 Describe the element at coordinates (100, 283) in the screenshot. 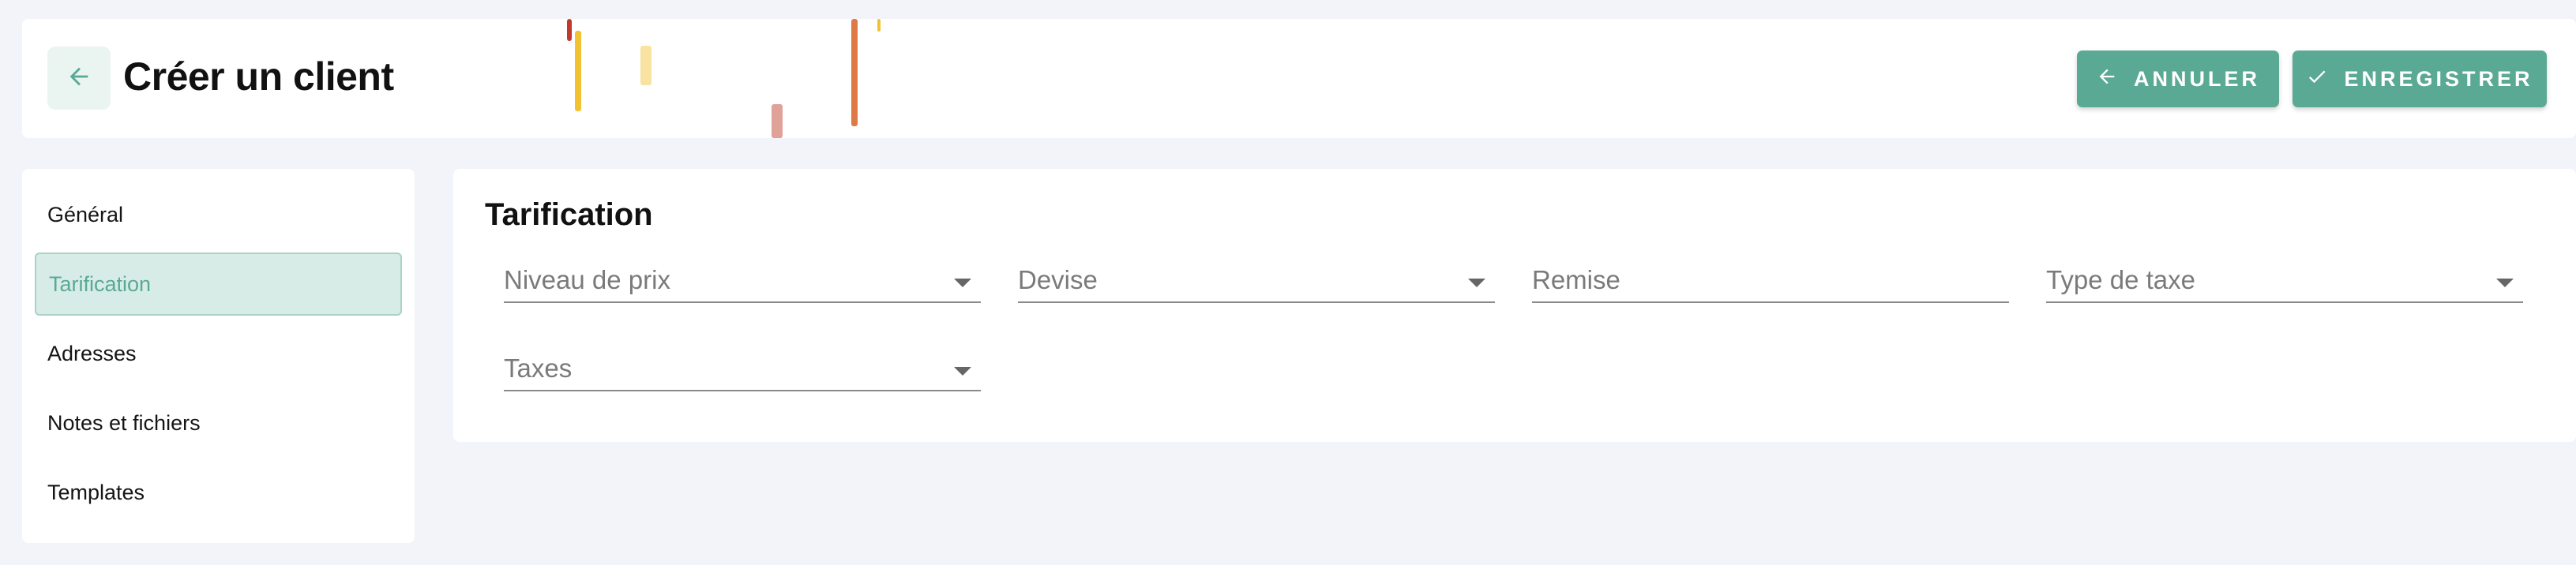

I see `sidebar-item-label: Tarification` at that location.